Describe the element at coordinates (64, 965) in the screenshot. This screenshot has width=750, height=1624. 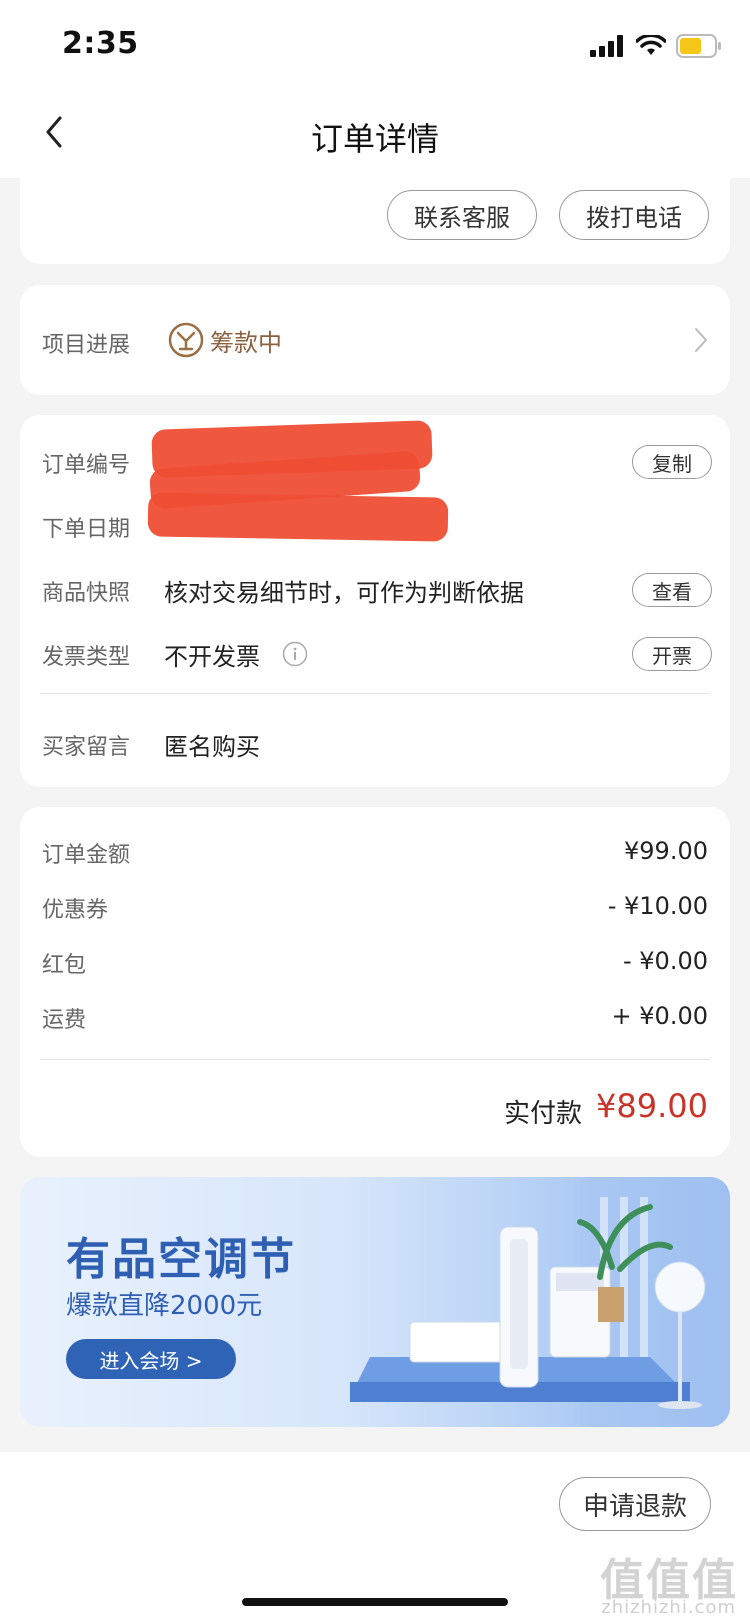
I see `red-packet-label: 红包` at that location.